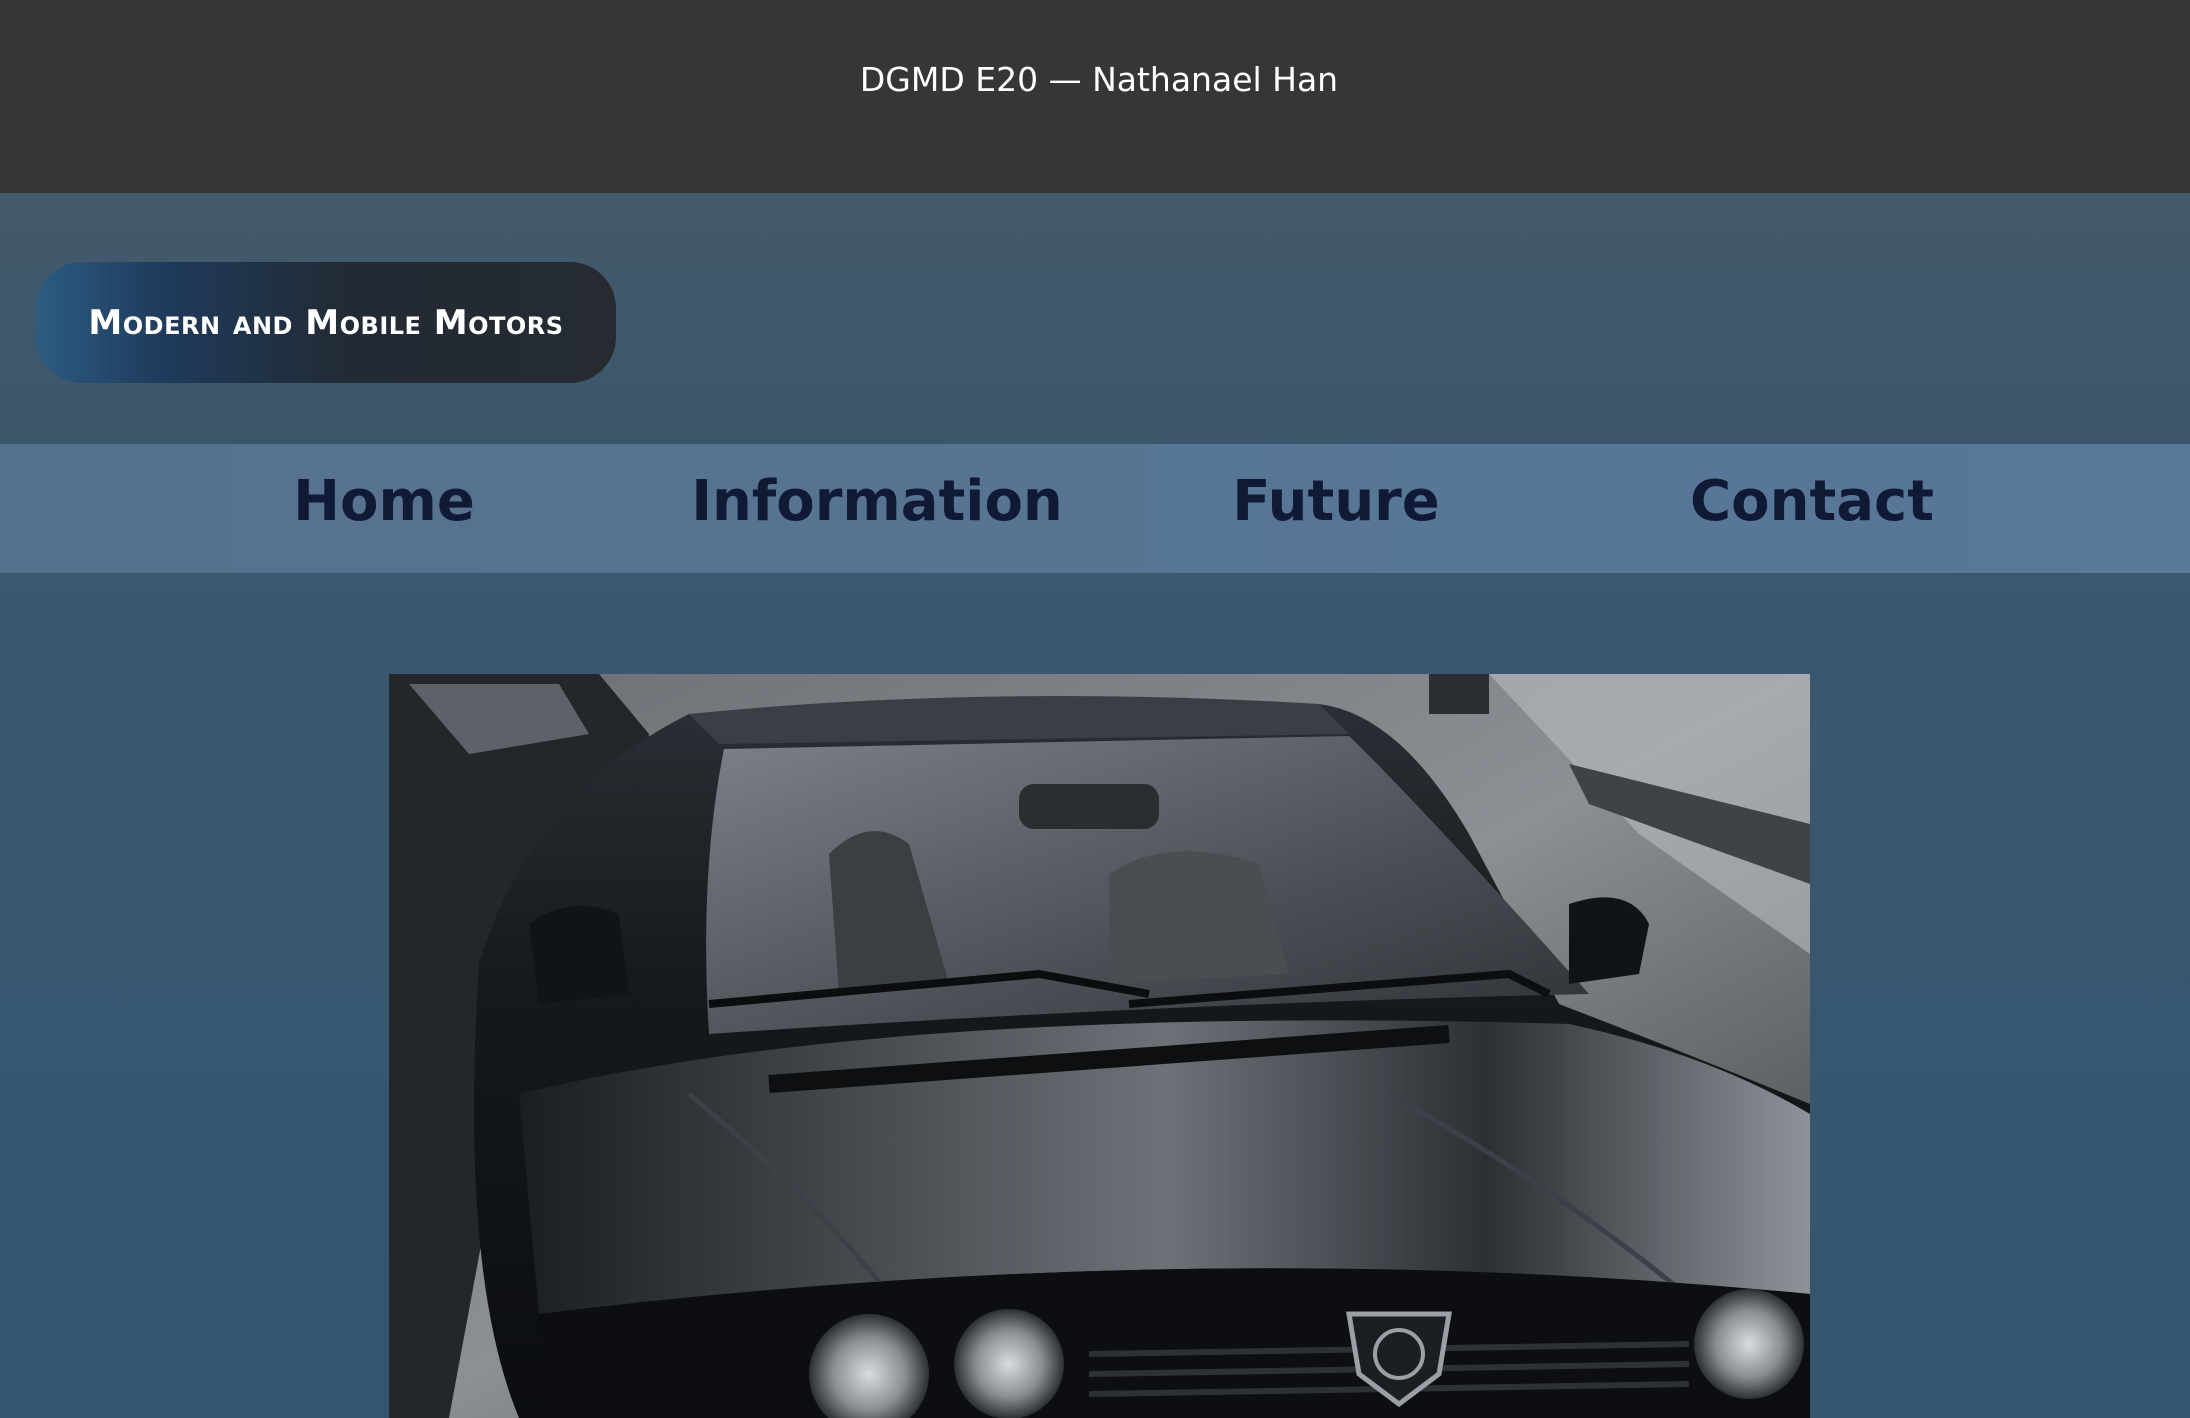 This screenshot has width=2190, height=1418. Describe the element at coordinates (1095, 508) in the screenshot. I see `main-nav: Home Information Future Contact` at that location.